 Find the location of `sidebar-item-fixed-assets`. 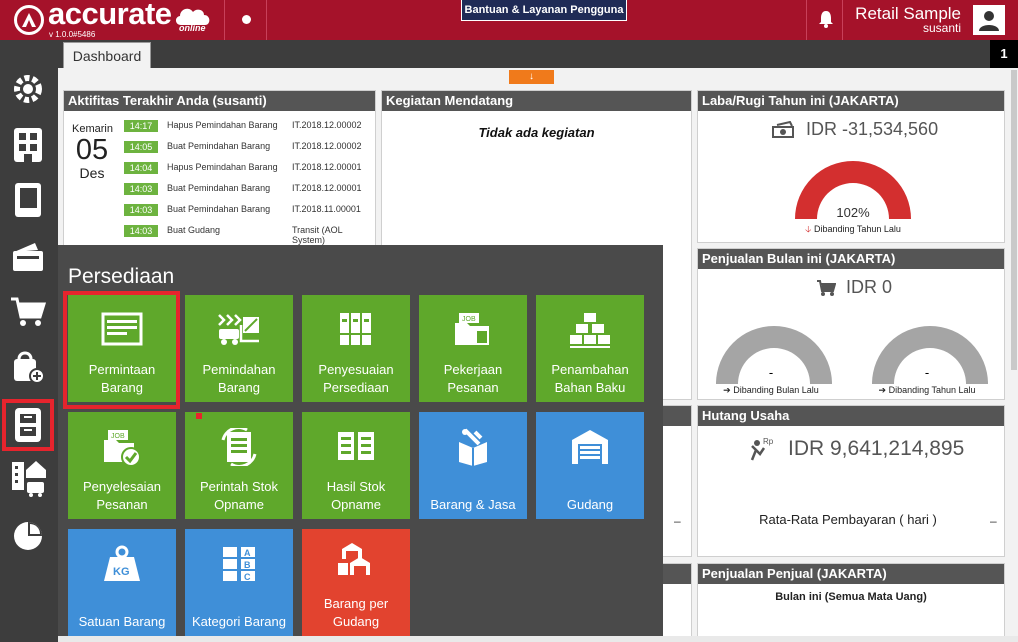

sidebar-item-fixed-assets is located at coordinates (28, 478).